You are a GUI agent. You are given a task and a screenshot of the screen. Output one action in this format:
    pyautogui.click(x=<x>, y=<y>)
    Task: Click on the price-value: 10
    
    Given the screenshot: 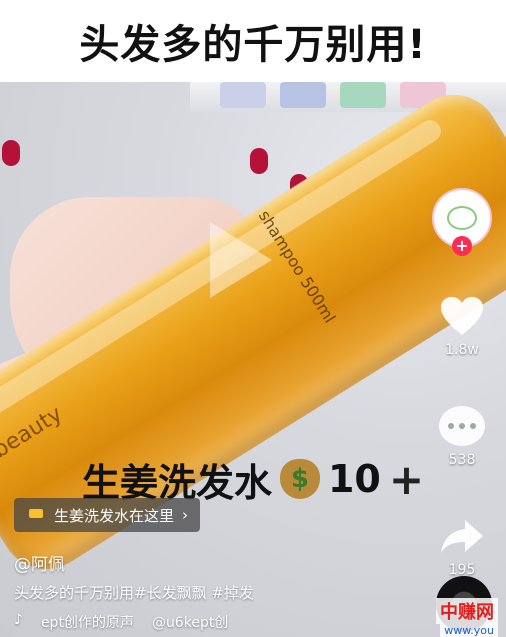 What is the action you would take?
    pyautogui.click(x=354, y=479)
    